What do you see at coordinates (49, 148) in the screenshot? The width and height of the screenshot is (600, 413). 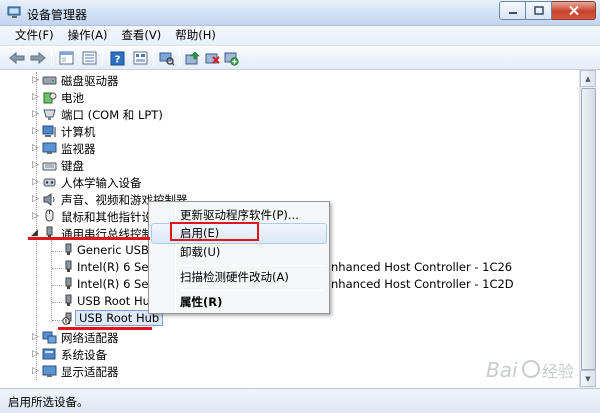 I see `monitor-icon` at bounding box center [49, 148].